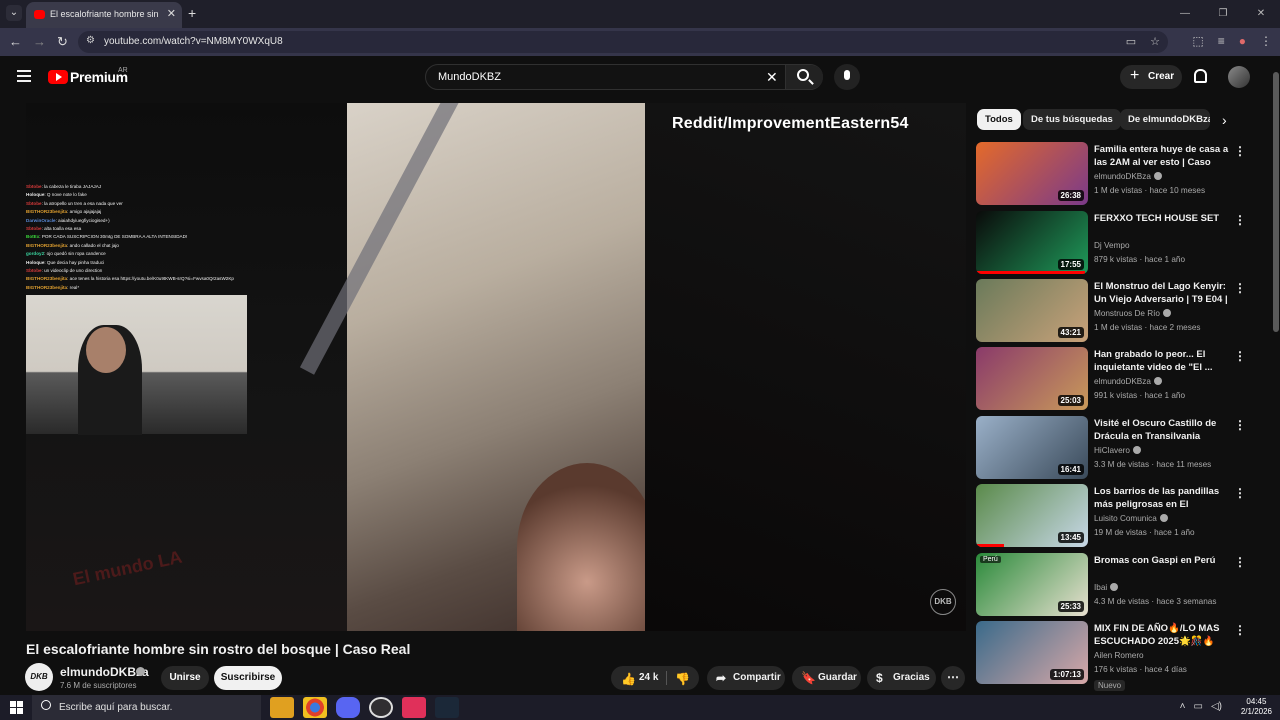  I want to click on subscribe-button: Suscribirse, so click(248, 678).